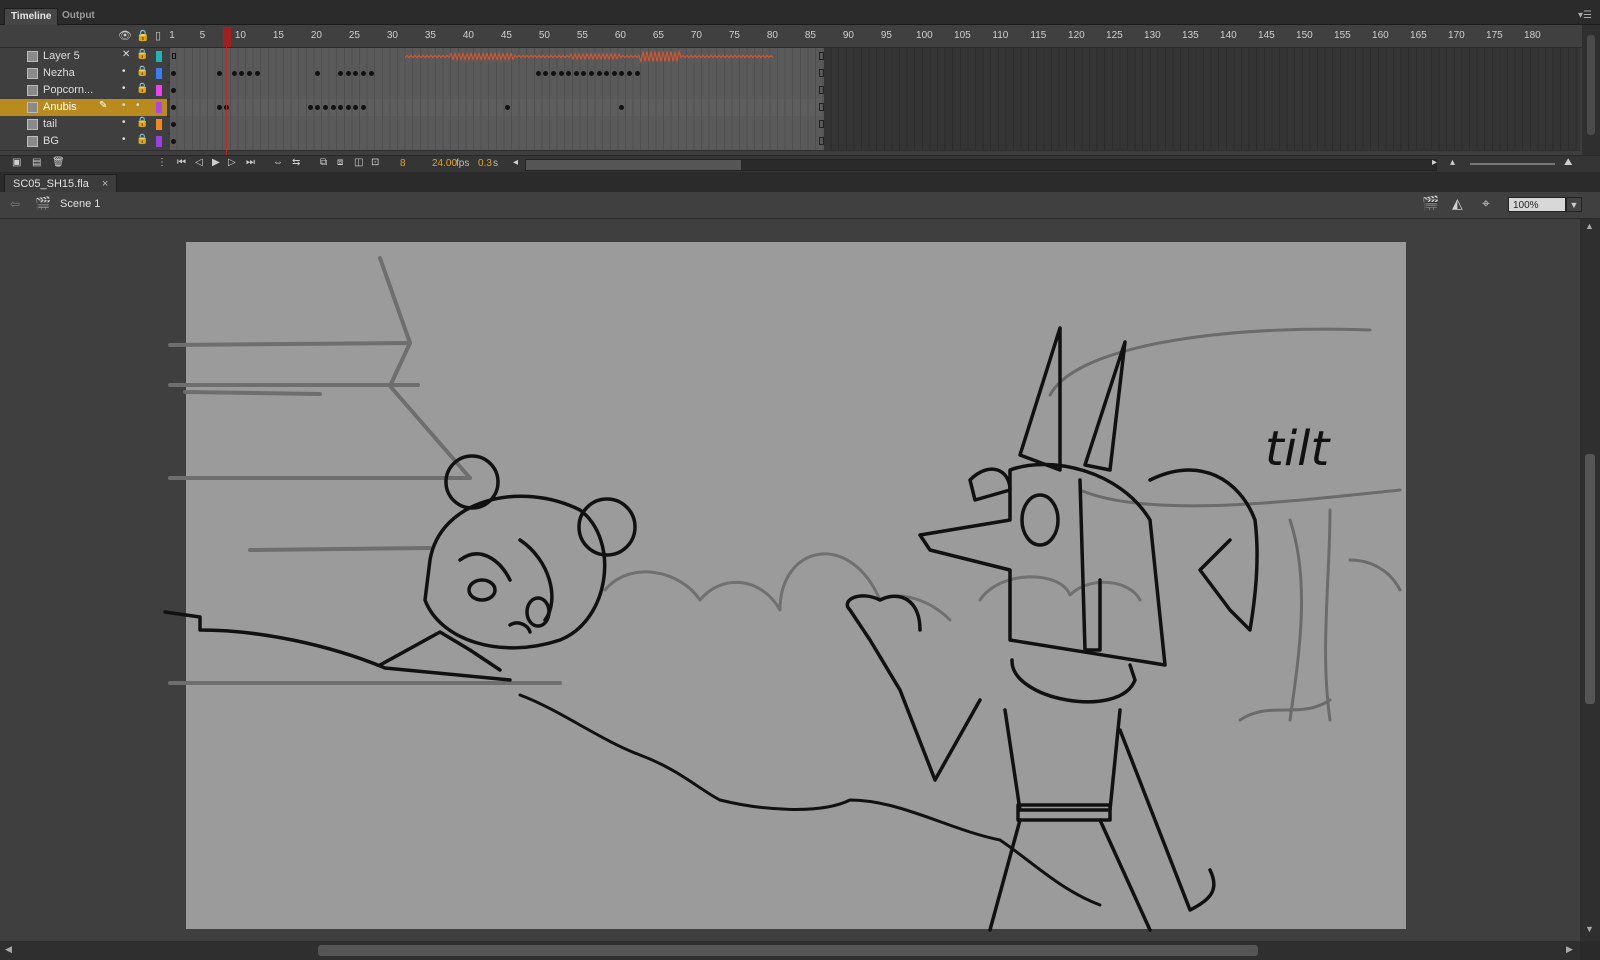 The height and width of the screenshot is (960, 1600). What do you see at coordinates (790, 125) in the screenshot?
I see `layer-row: tail • 🔒` at bounding box center [790, 125].